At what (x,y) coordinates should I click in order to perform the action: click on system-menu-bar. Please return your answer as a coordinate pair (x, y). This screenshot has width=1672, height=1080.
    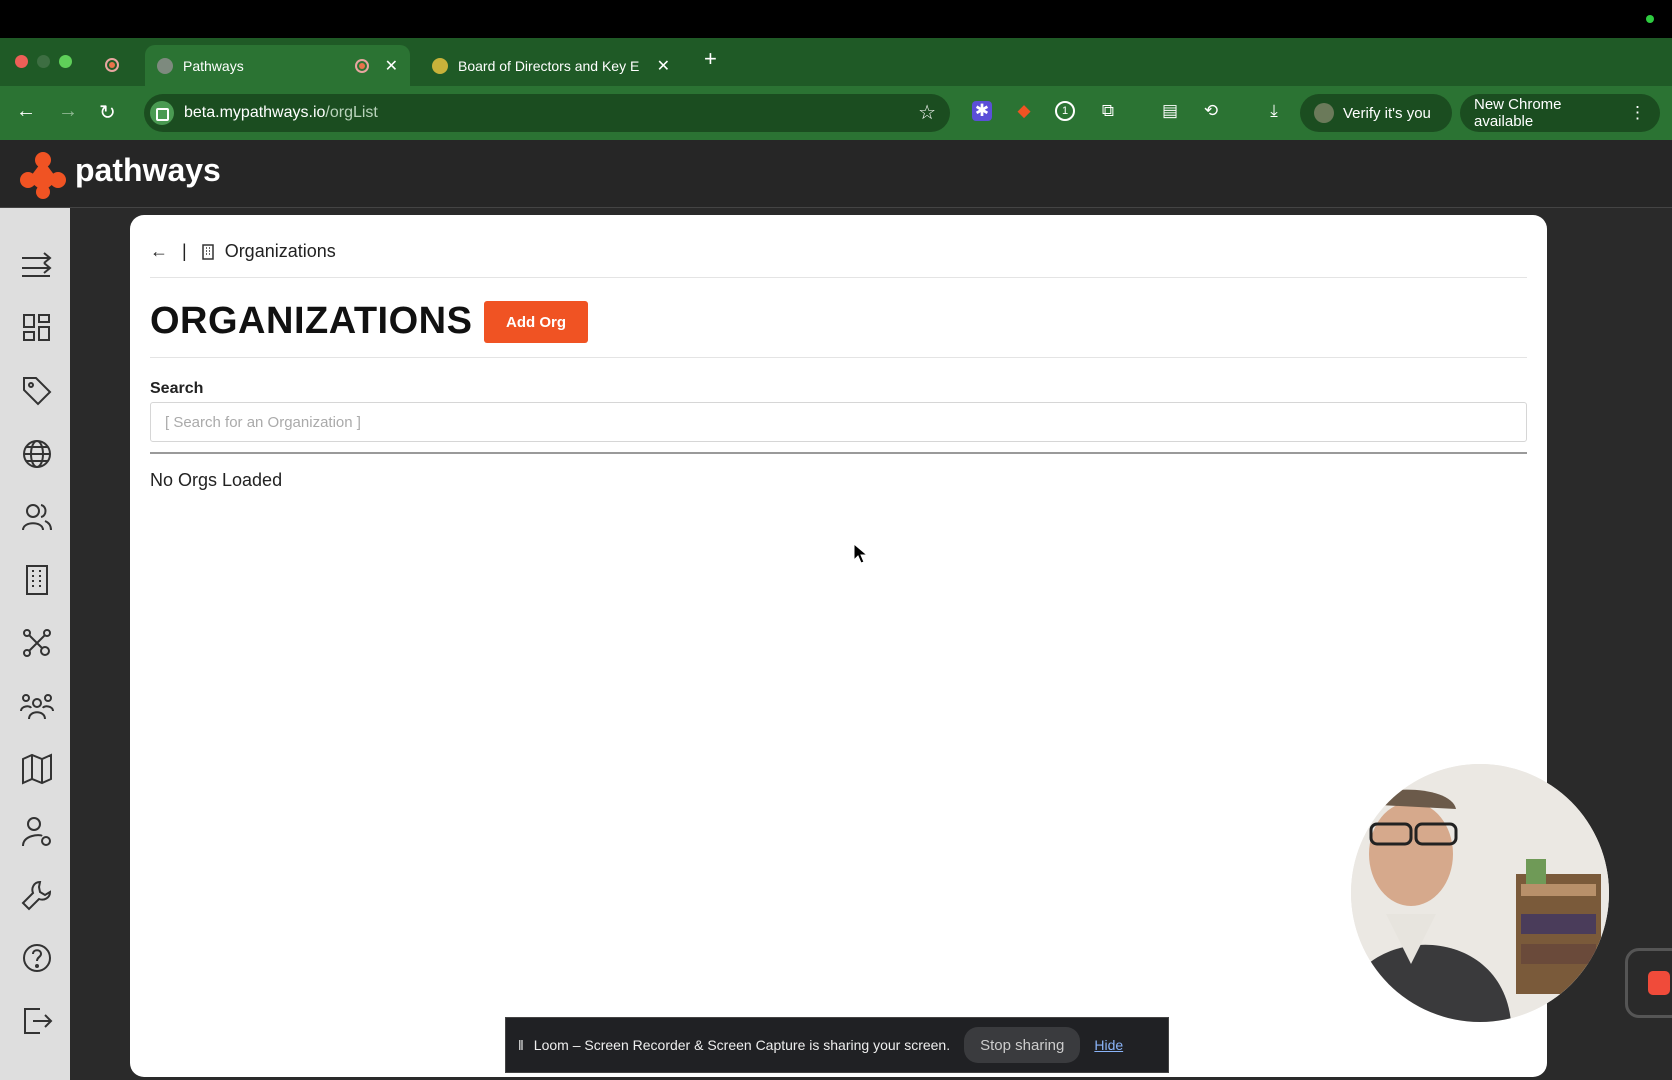
    Looking at the image, I should click on (836, 19).